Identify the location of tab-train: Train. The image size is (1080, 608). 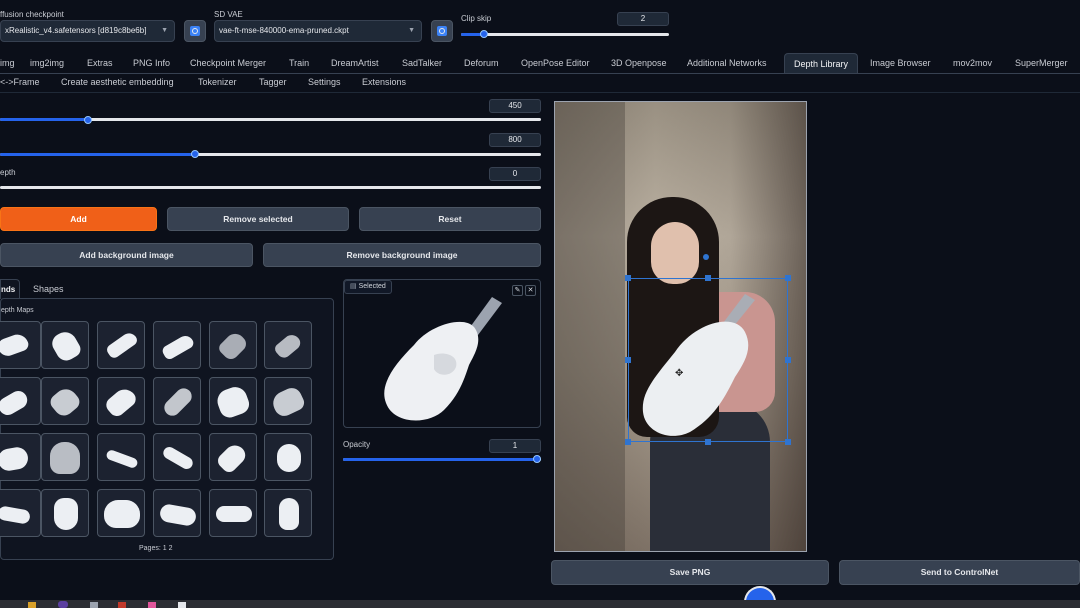
(299, 63).